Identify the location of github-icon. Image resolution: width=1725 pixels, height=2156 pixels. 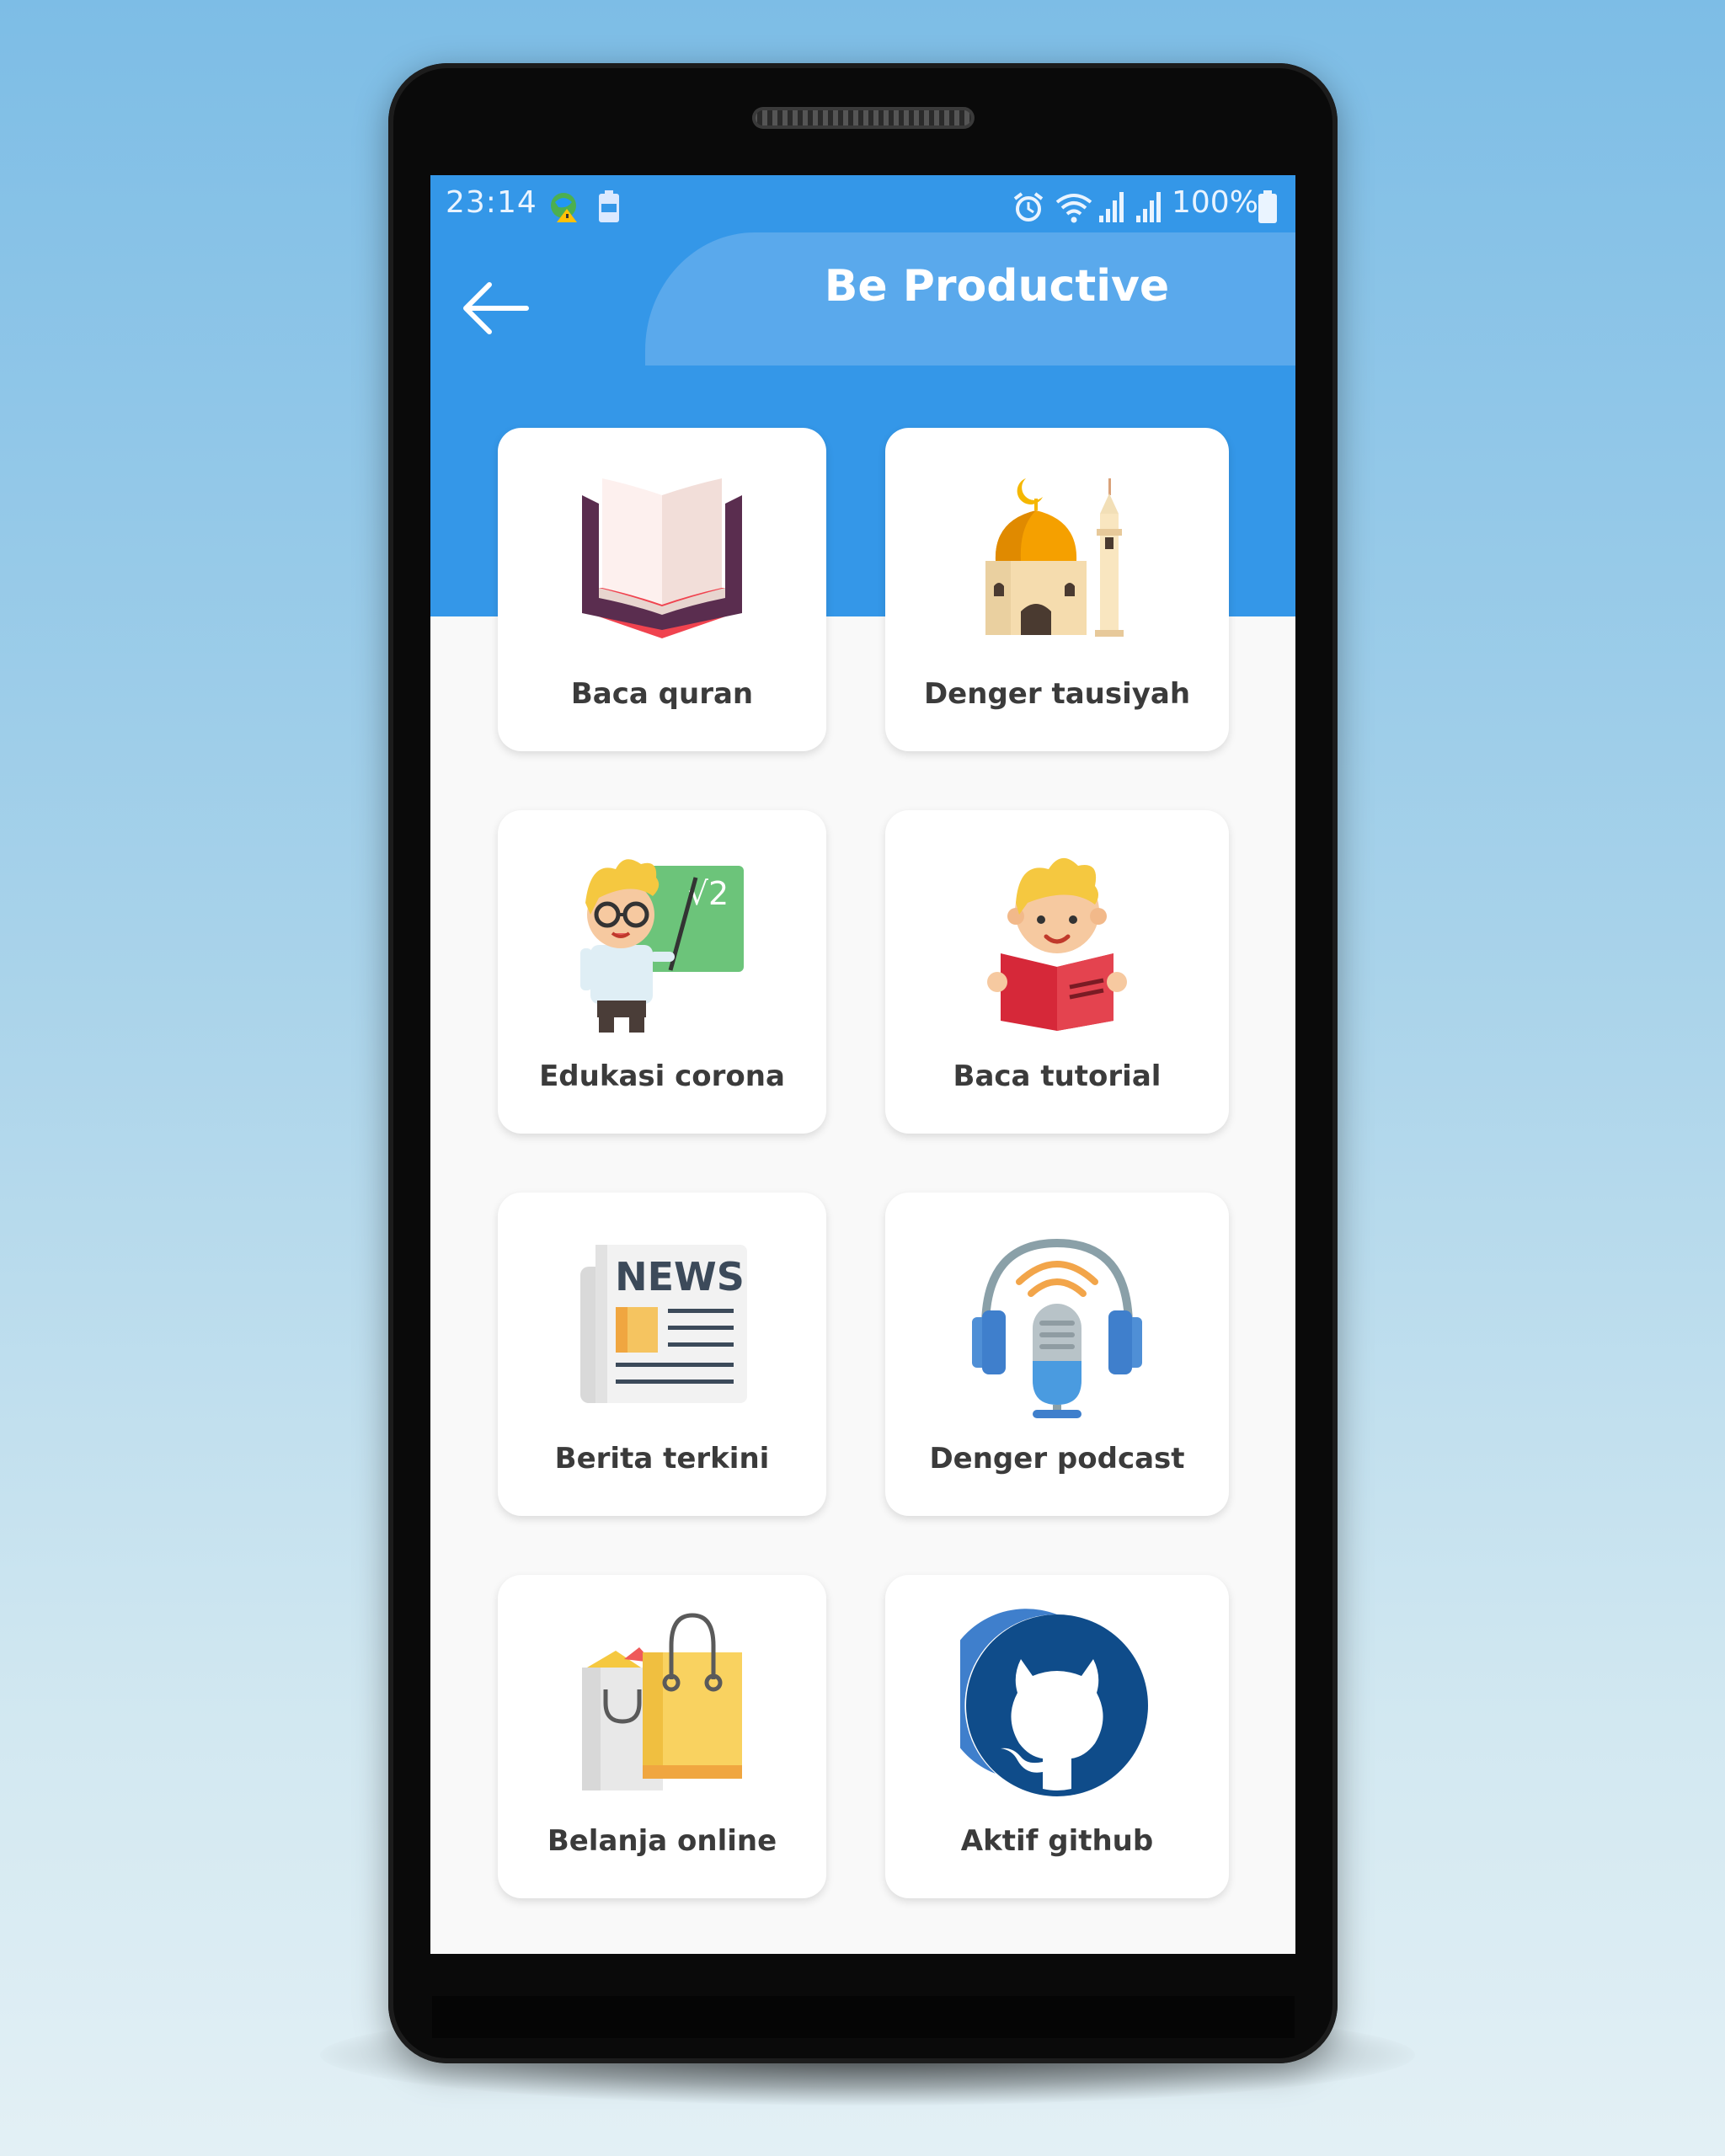
(1057, 1705).